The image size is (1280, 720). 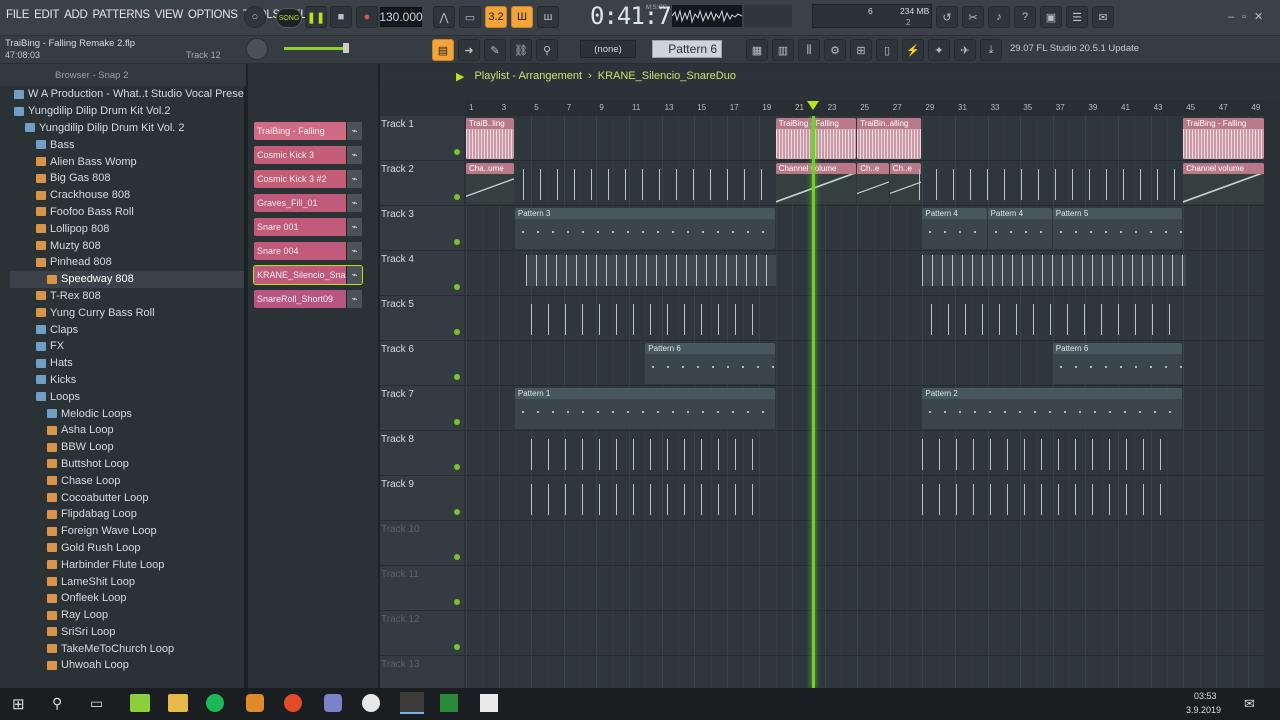 I want to click on track-header: Track 12, so click(x=422, y=633).